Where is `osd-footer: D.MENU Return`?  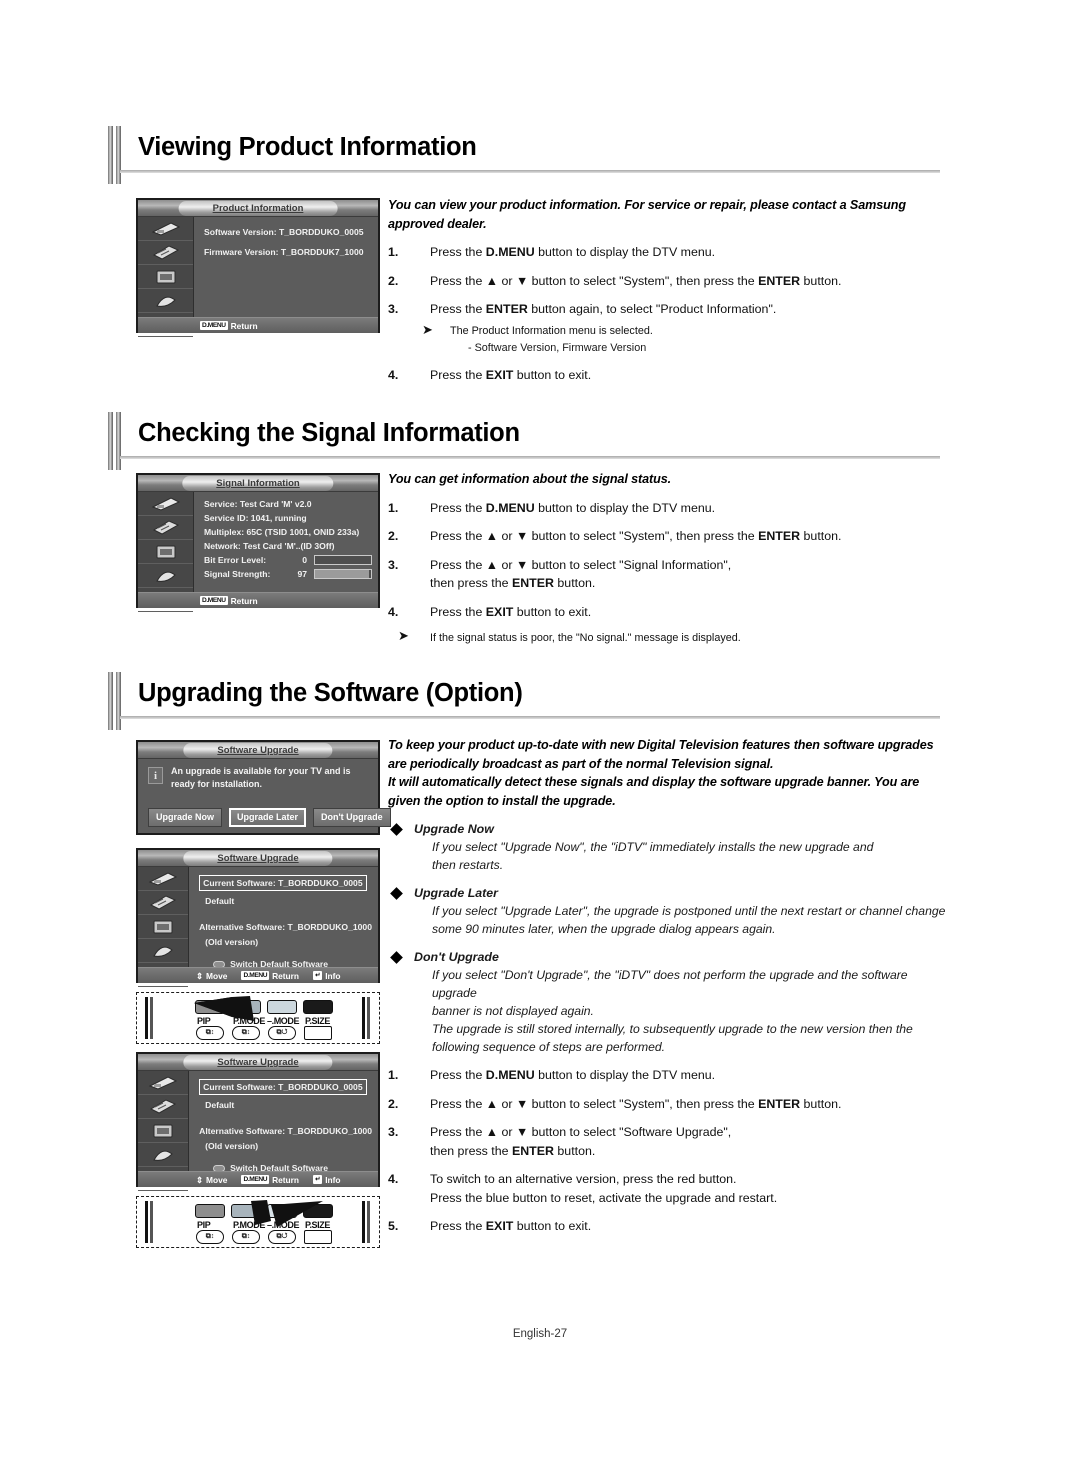 osd-footer: D.MENU Return is located at coordinates (258, 325).